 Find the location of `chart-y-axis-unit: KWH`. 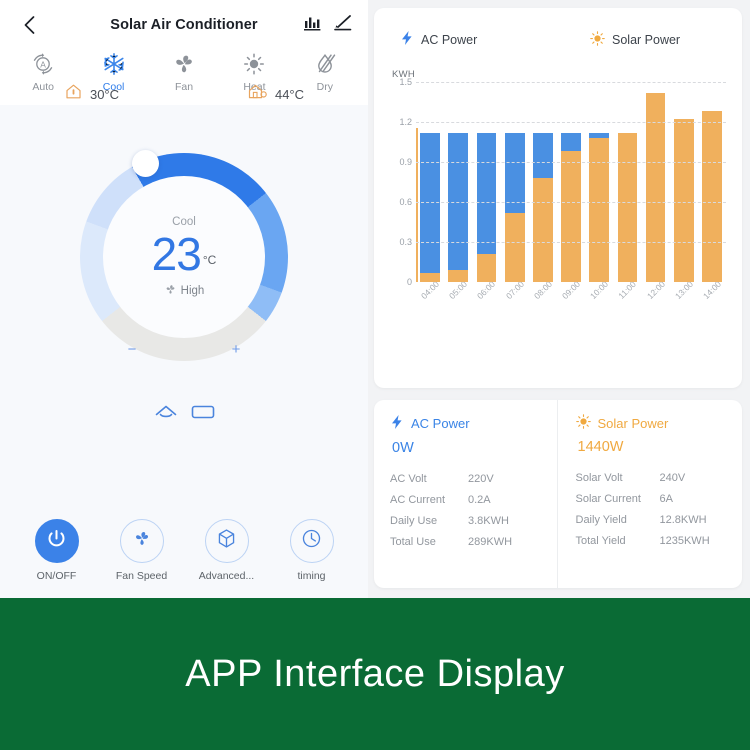

chart-y-axis-unit: KWH is located at coordinates (404, 74).